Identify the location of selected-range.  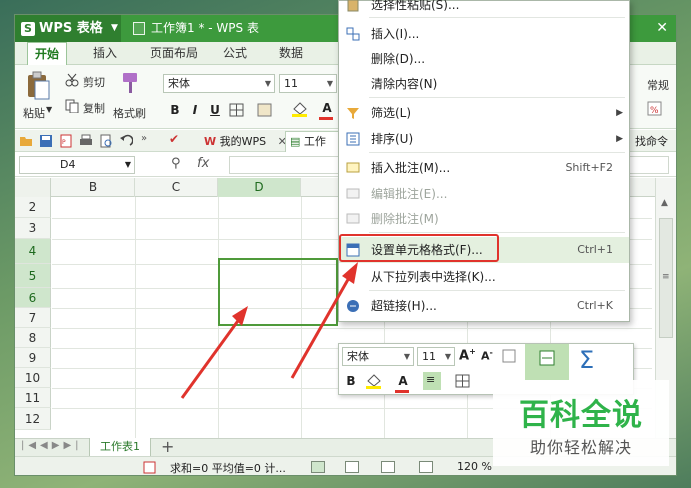
(278, 292).